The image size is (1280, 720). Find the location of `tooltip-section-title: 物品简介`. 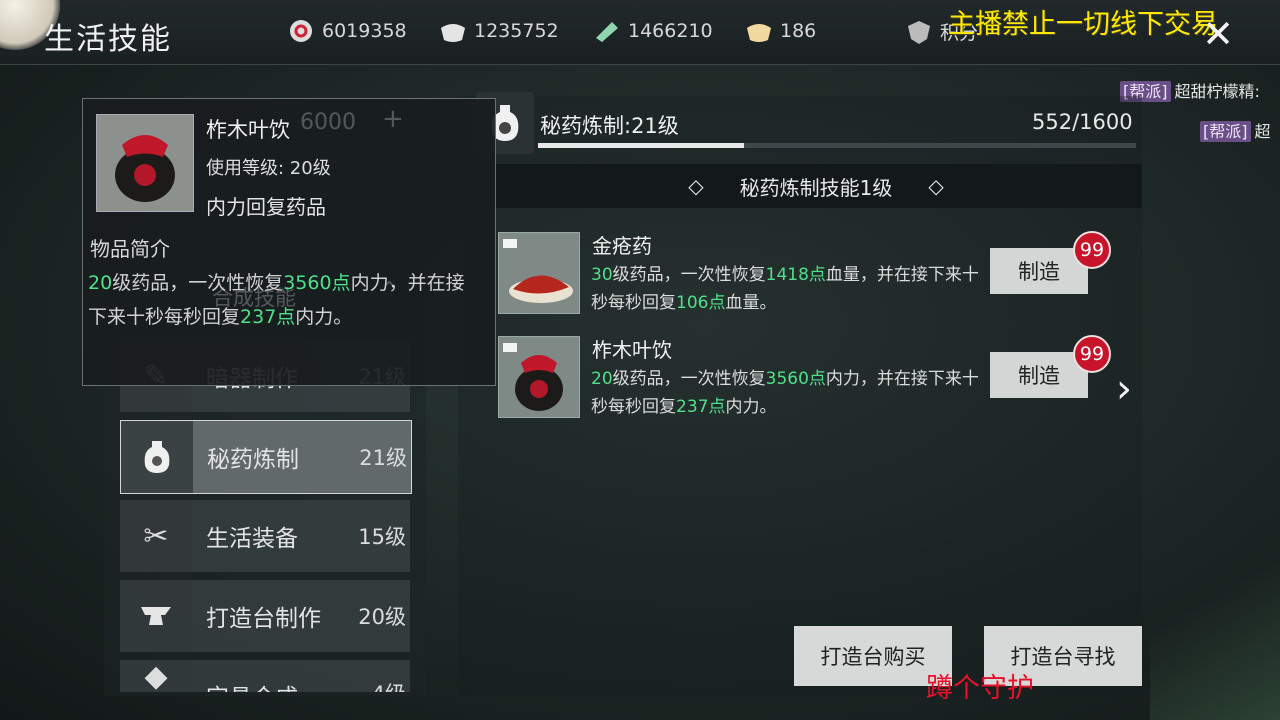

tooltip-section-title: 物品简介 is located at coordinates (130, 249).